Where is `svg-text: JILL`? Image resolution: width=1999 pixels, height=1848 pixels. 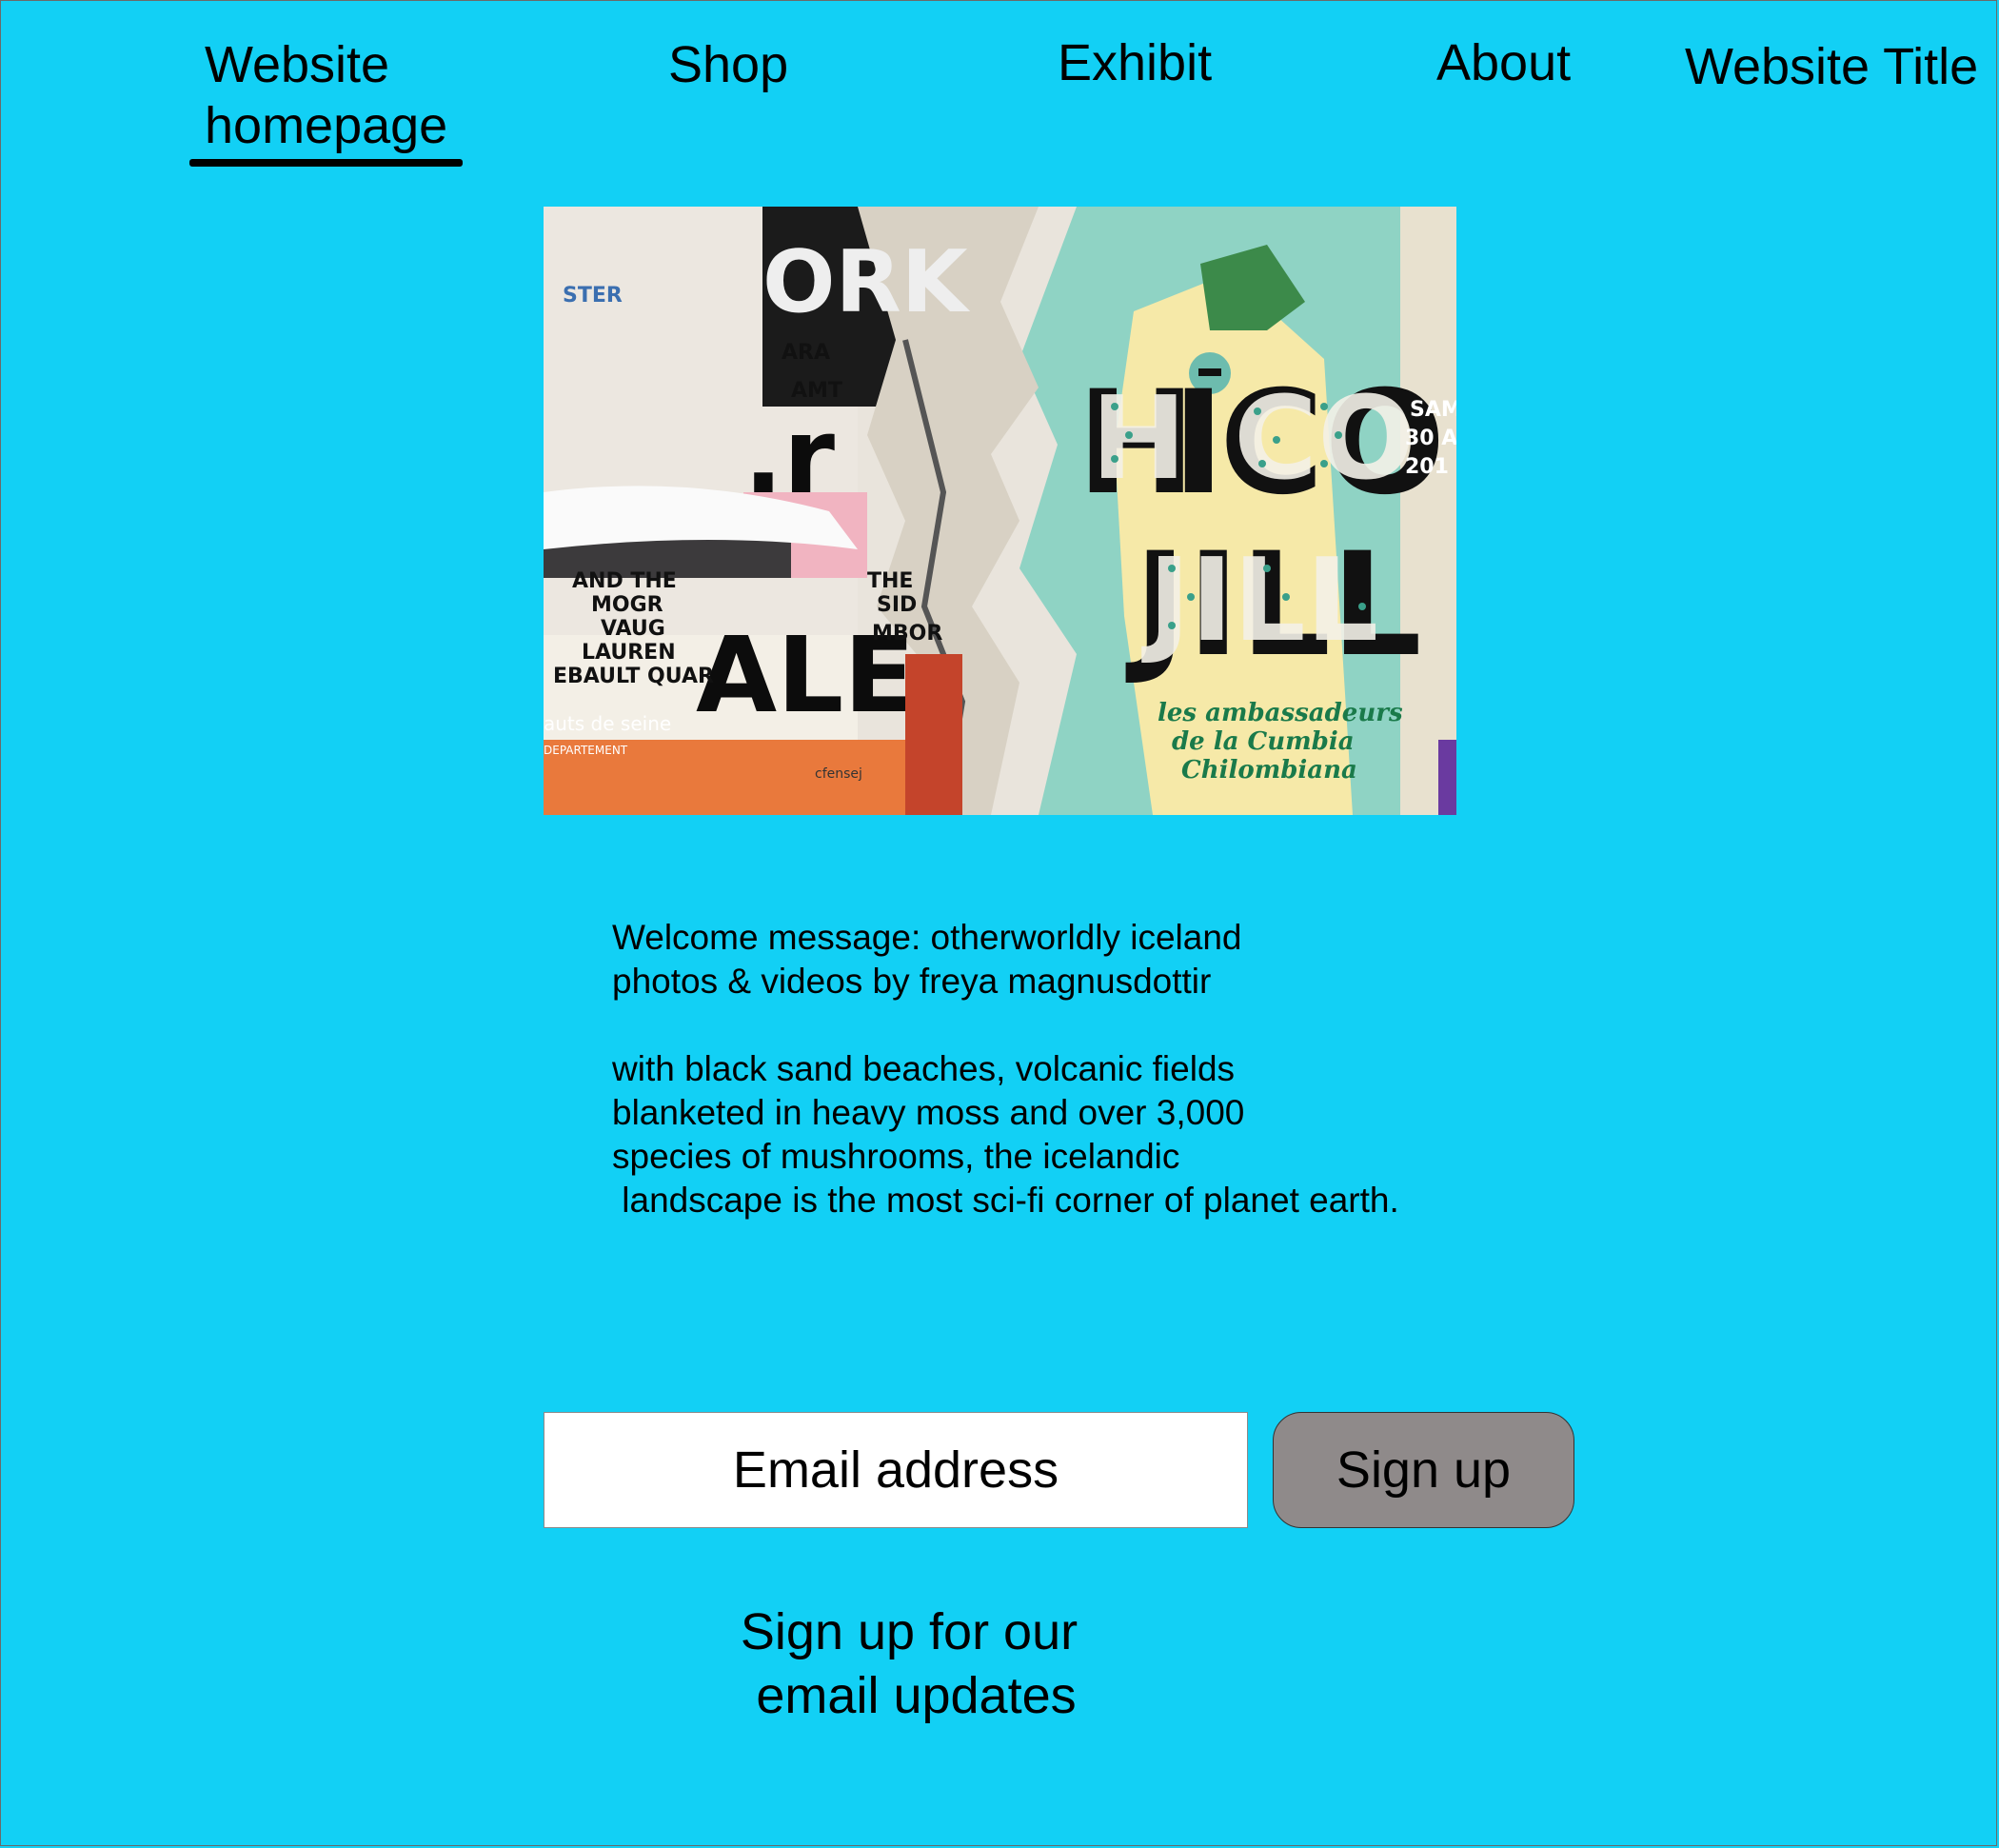 svg-text: JILL is located at coordinates (1260, 601).